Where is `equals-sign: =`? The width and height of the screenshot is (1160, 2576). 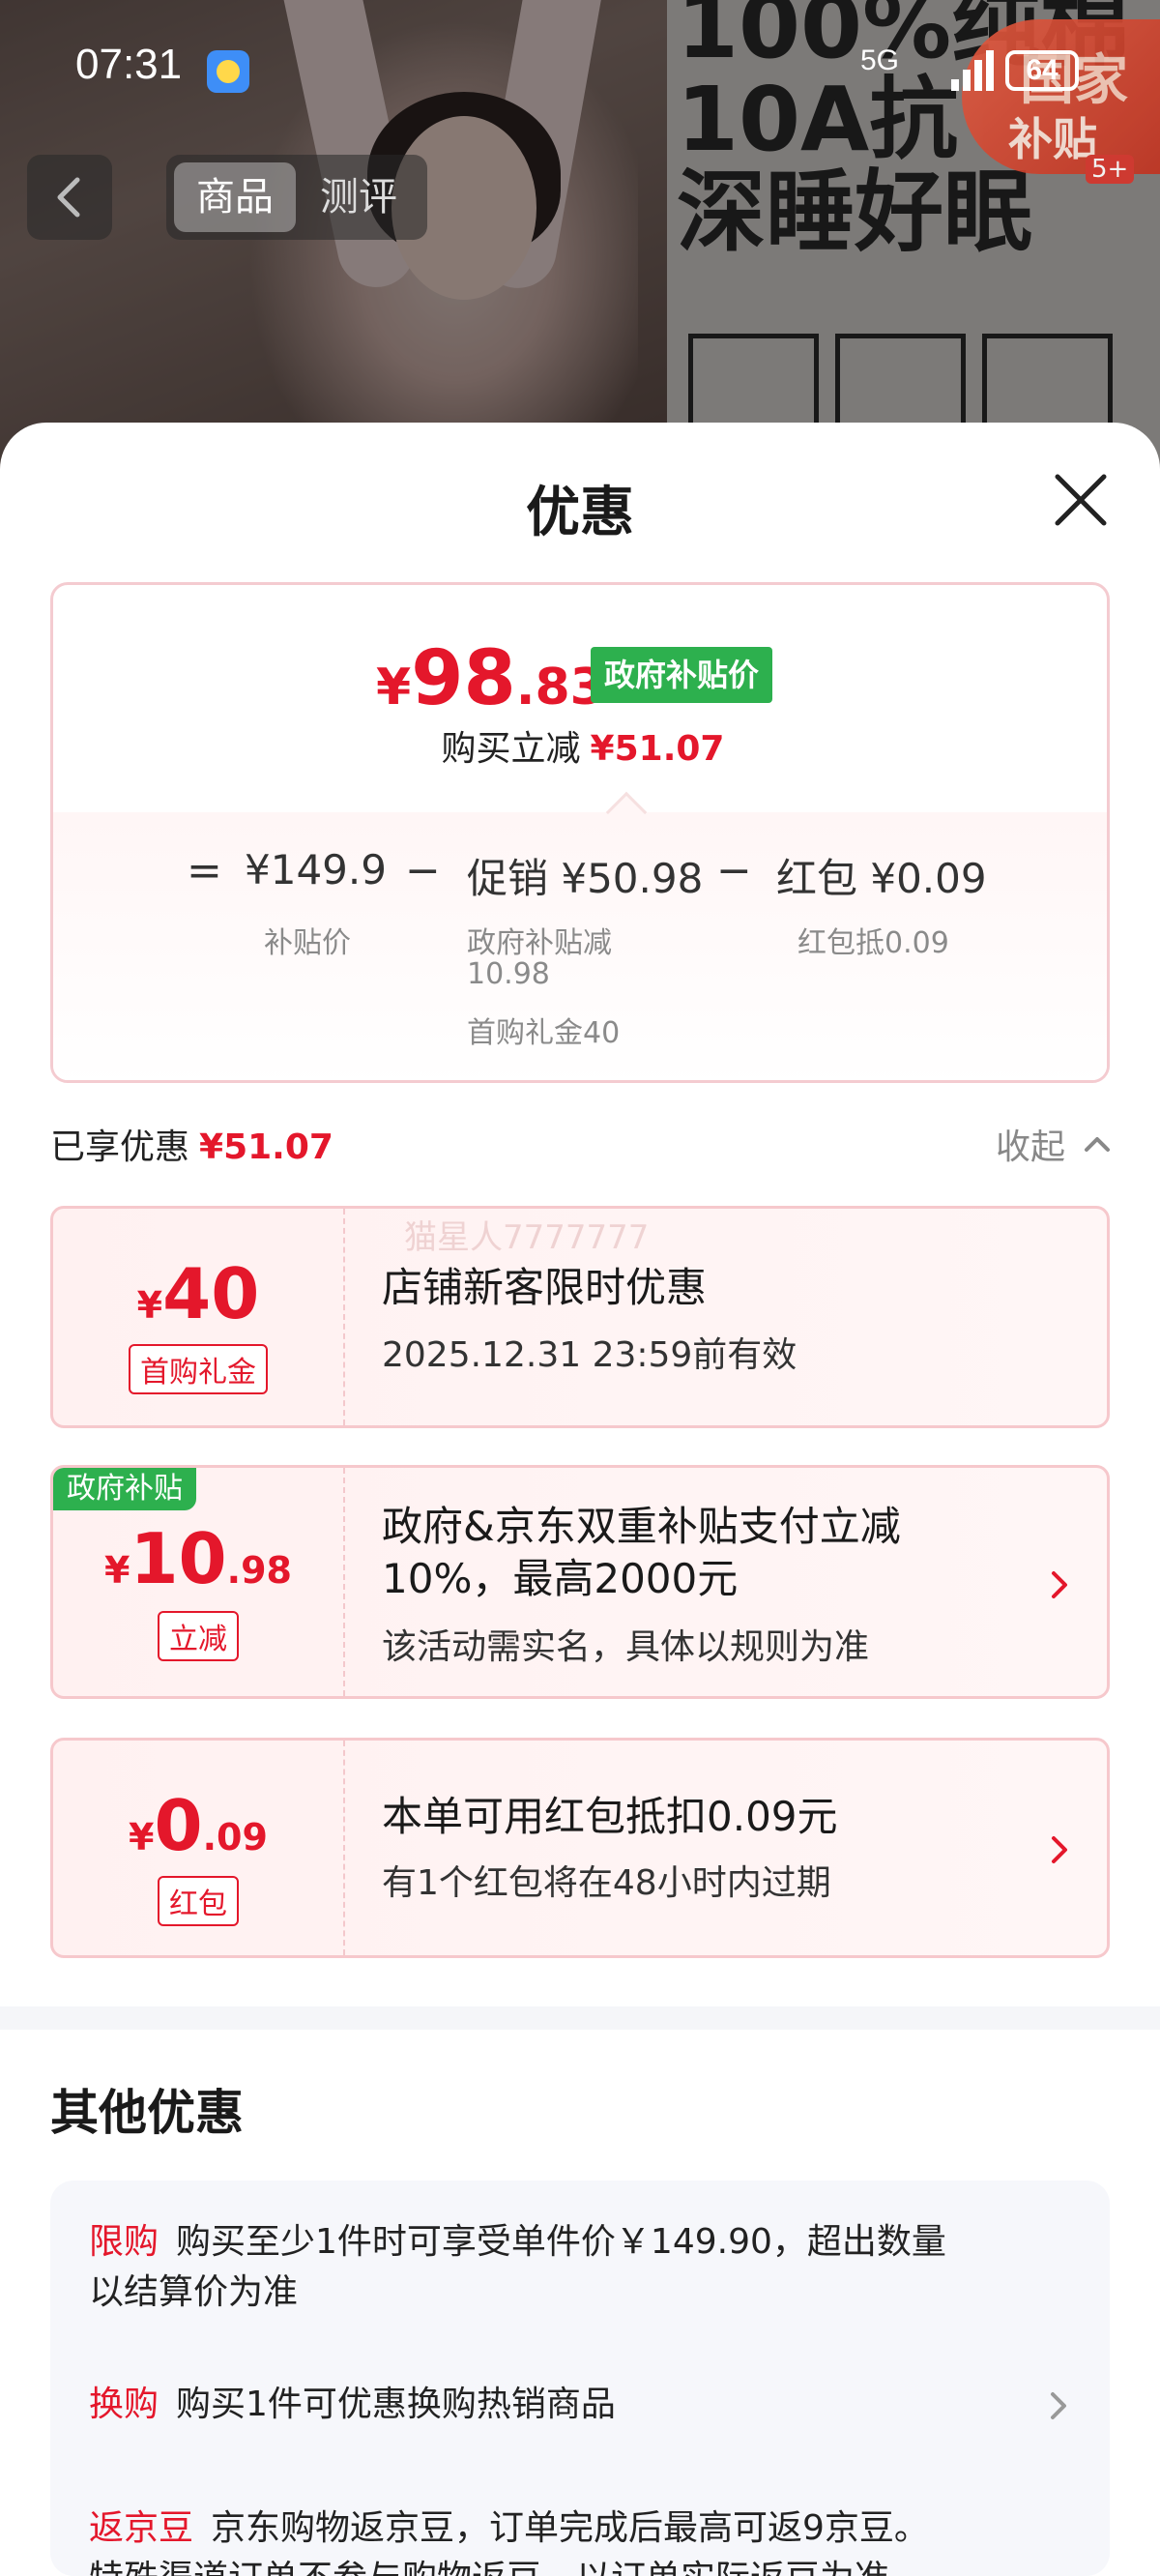 equals-sign: = is located at coordinates (204, 870).